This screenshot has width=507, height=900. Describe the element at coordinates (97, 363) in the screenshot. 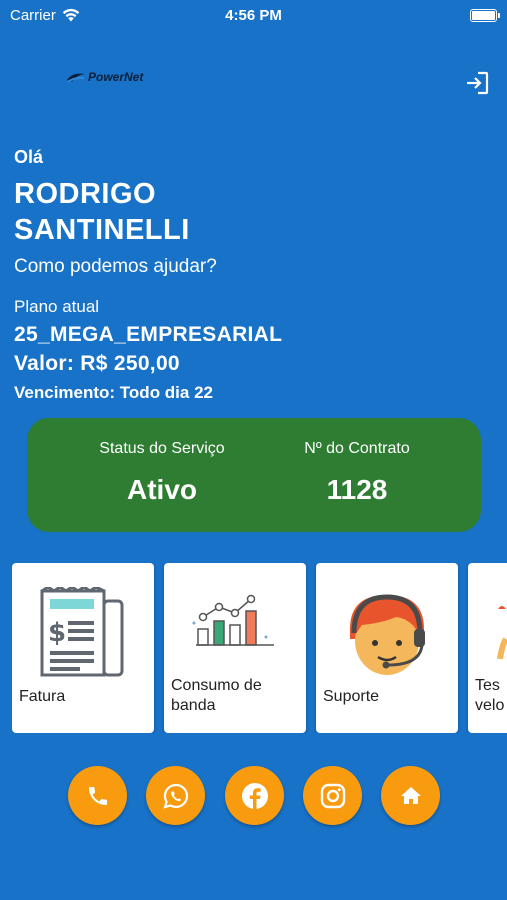

I see `plan-value: Valor: R$ 250,00` at that location.